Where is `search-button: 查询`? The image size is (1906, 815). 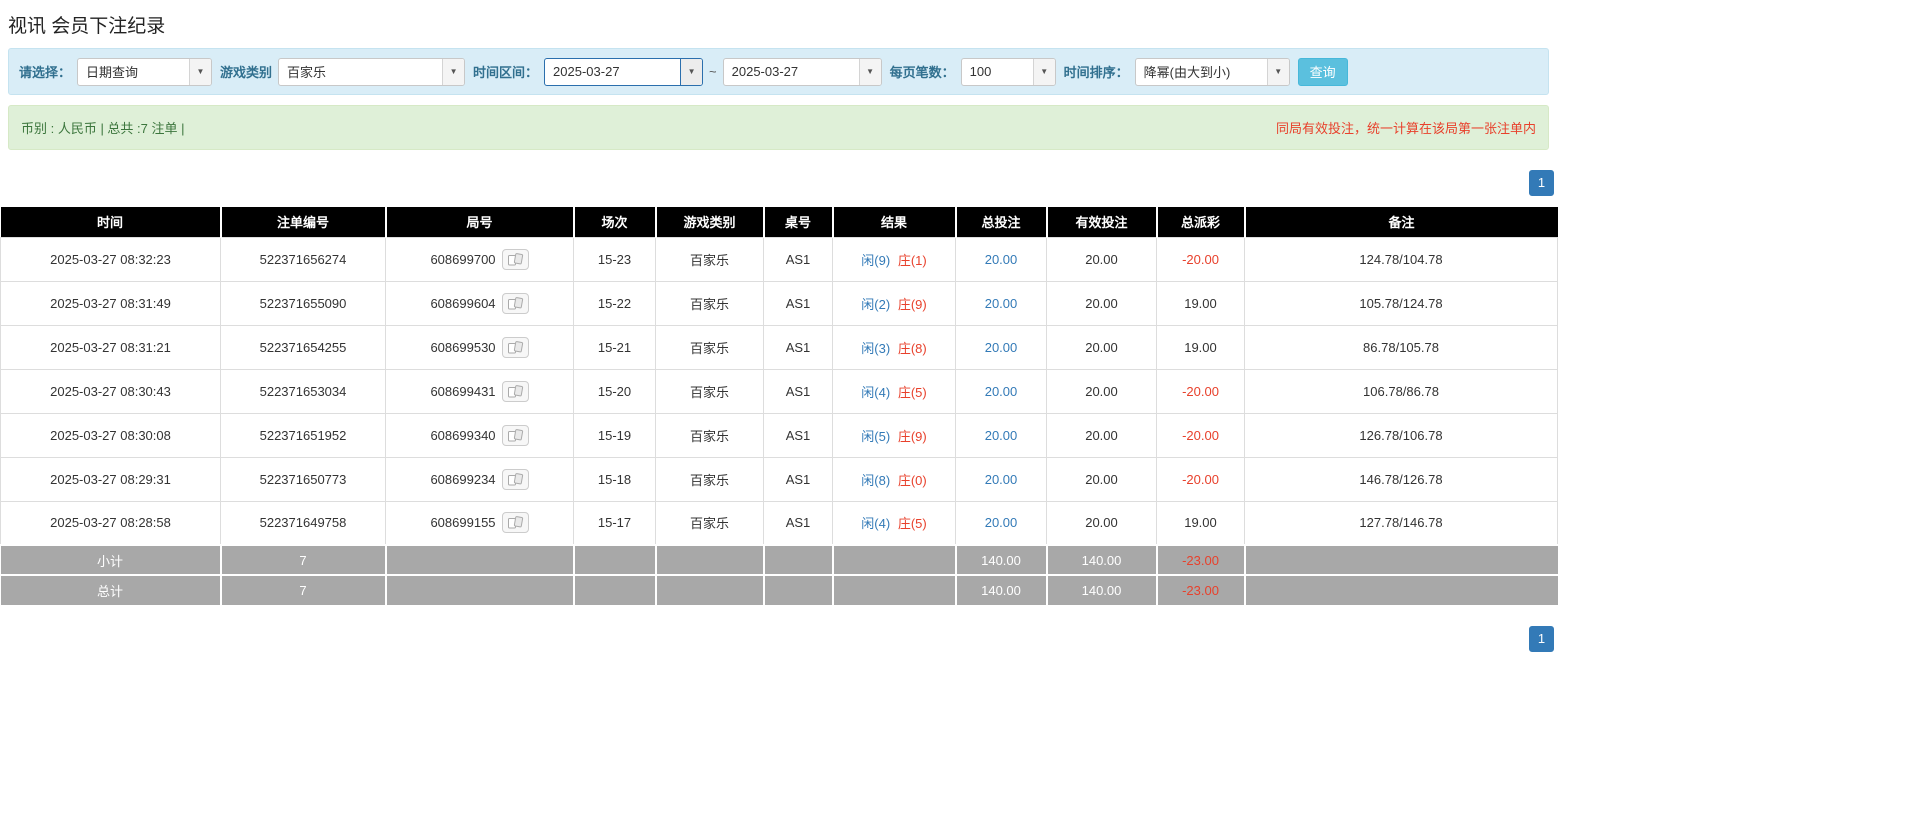 search-button: 查询 is located at coordinates (1322, 71).